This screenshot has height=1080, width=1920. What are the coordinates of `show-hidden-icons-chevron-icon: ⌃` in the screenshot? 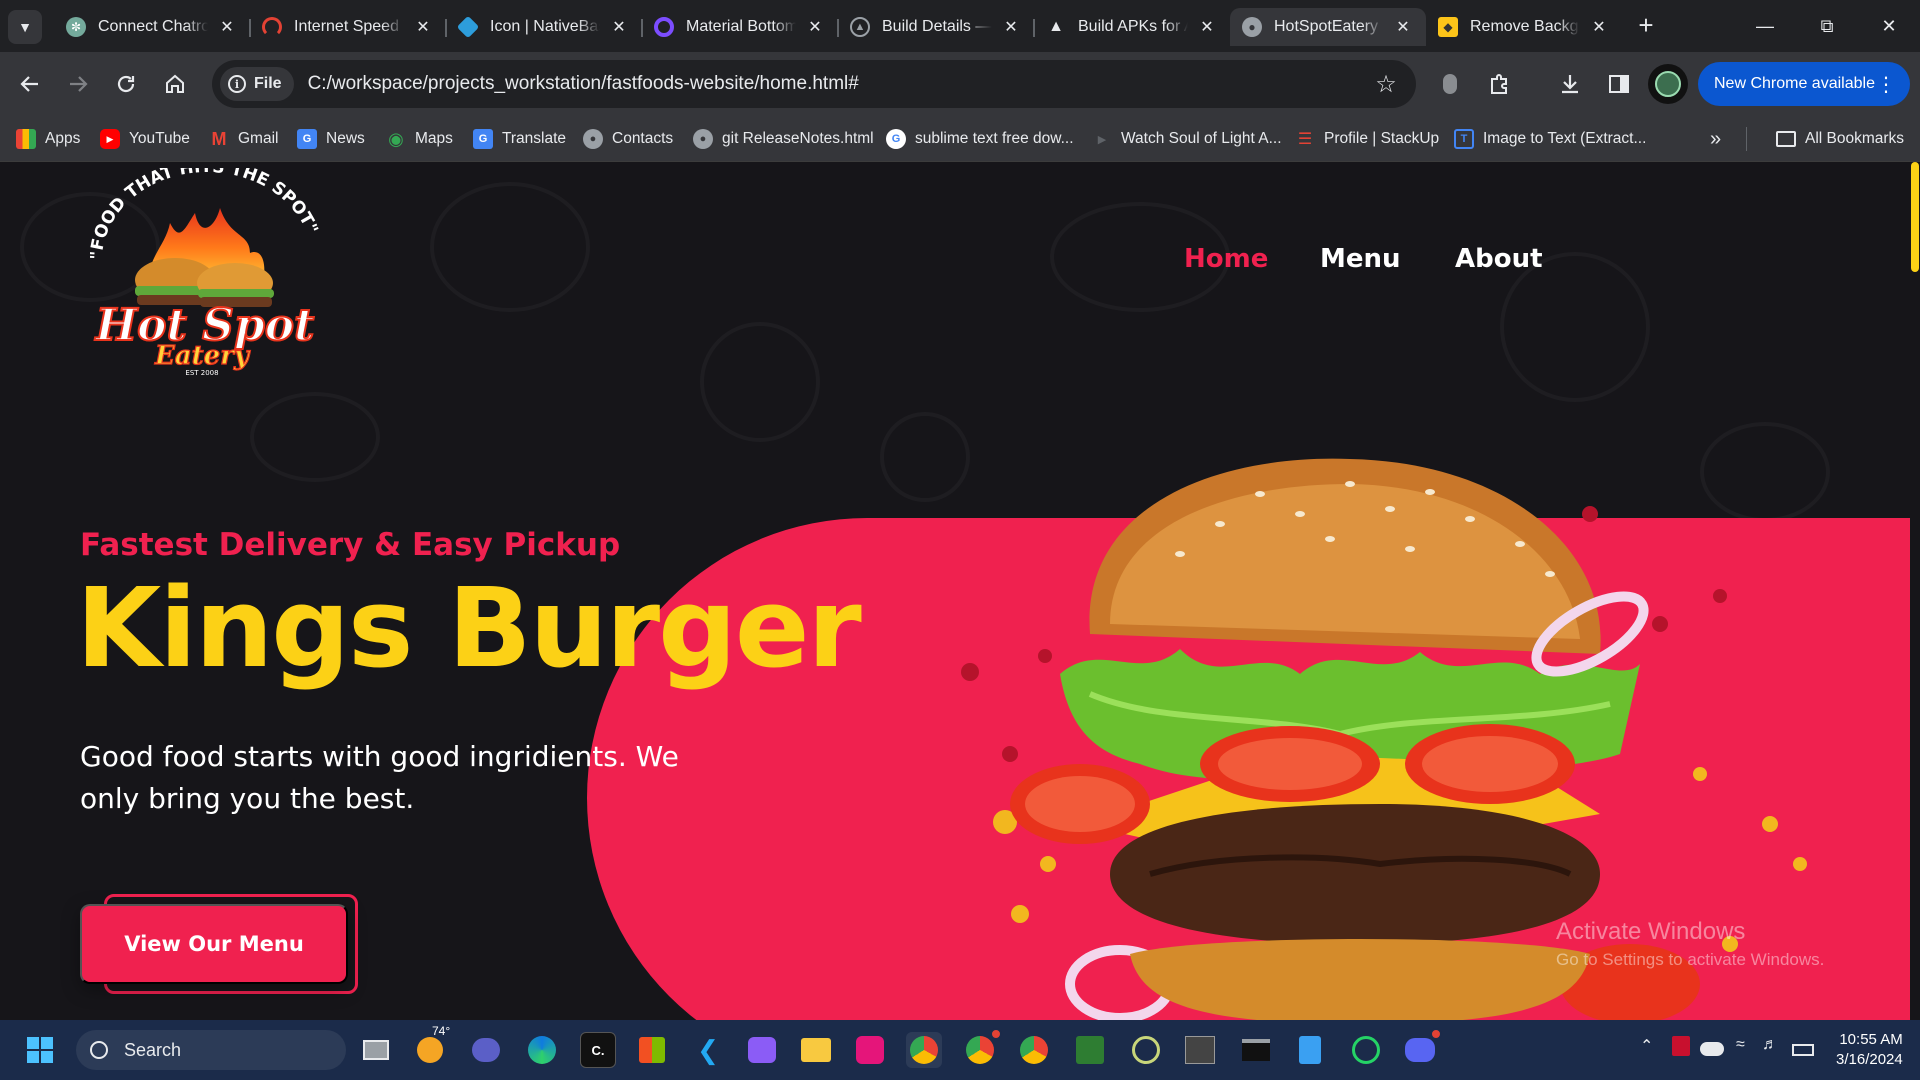 It's located at (1646, 1046).